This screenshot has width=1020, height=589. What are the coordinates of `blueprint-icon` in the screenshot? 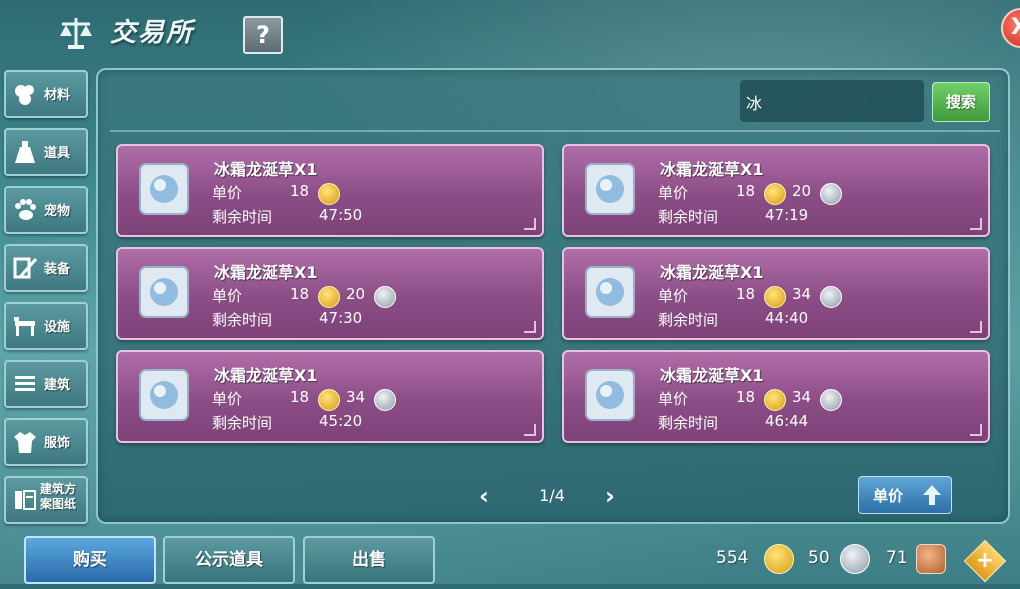 It's located at (25, 500).